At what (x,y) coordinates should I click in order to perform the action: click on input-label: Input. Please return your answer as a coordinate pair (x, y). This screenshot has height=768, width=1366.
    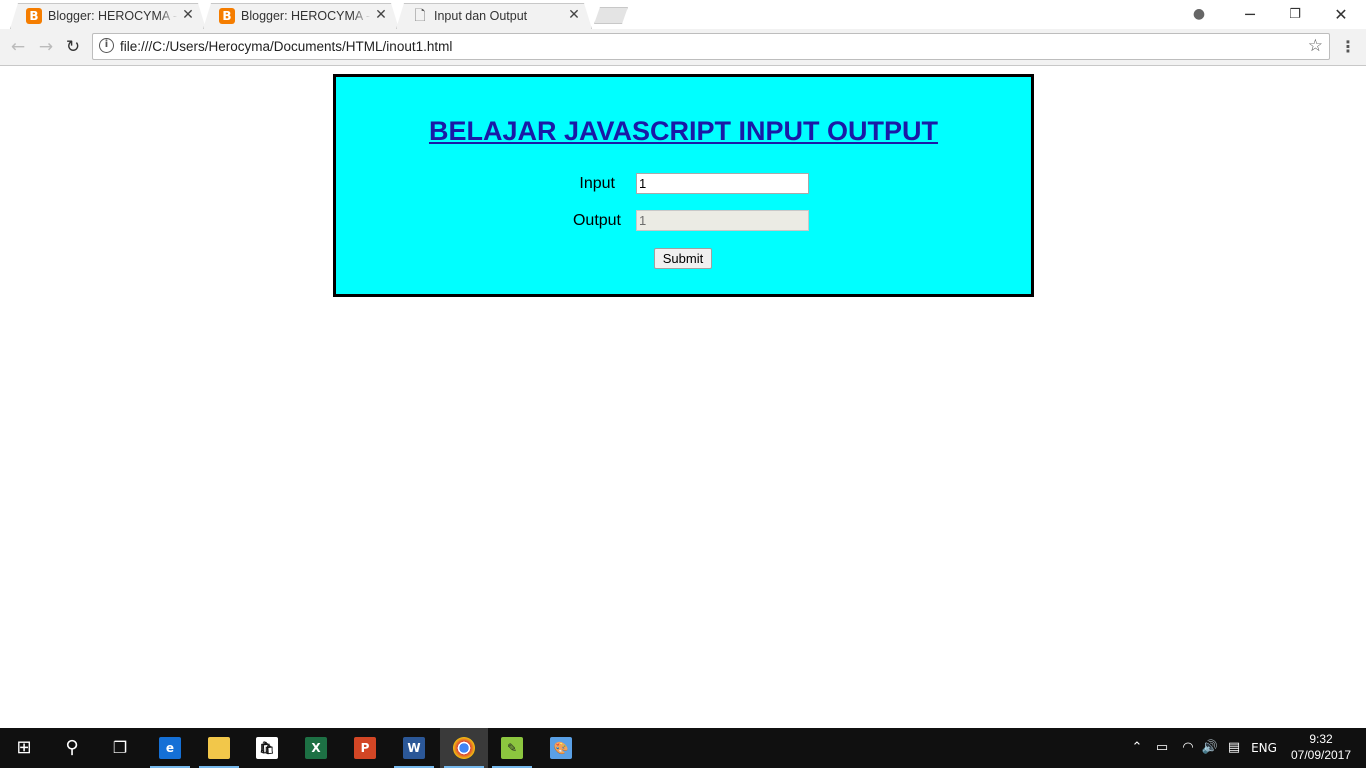
    Looking at the image, I should click on (597, 183).